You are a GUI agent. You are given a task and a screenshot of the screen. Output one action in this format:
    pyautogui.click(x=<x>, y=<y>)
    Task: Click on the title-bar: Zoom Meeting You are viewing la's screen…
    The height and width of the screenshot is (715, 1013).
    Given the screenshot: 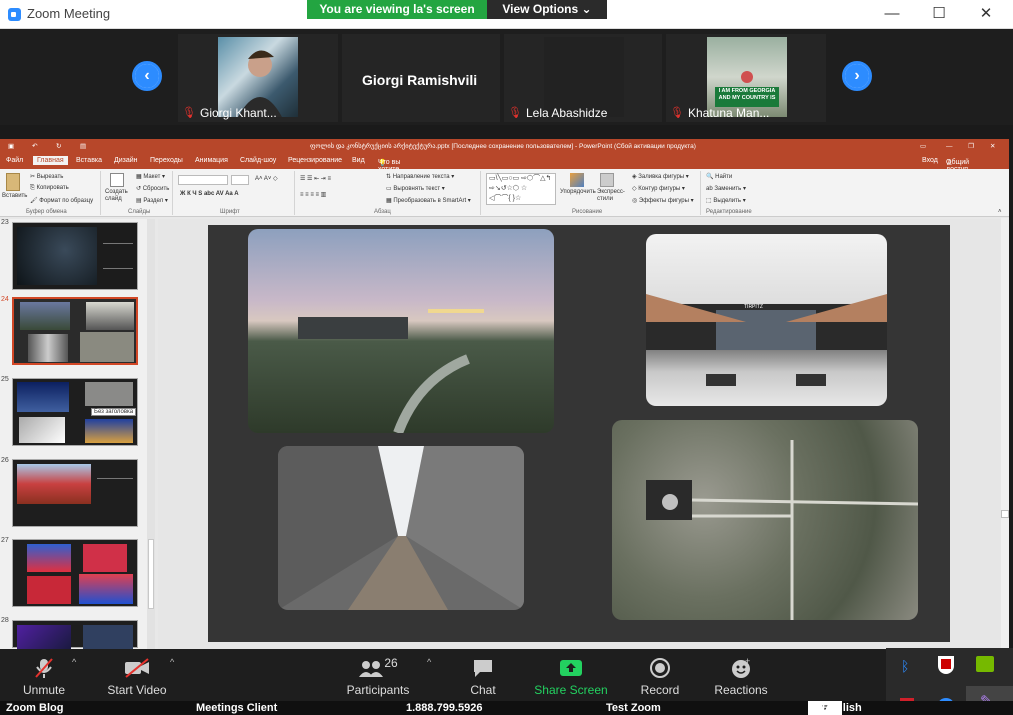 What is the action you would take?
    pyautogui.click(x=506, y=14)
    